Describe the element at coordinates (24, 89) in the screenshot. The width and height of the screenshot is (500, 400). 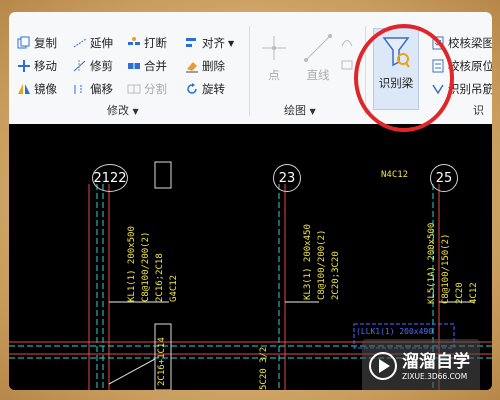
I see `mirror-icon` at that location.